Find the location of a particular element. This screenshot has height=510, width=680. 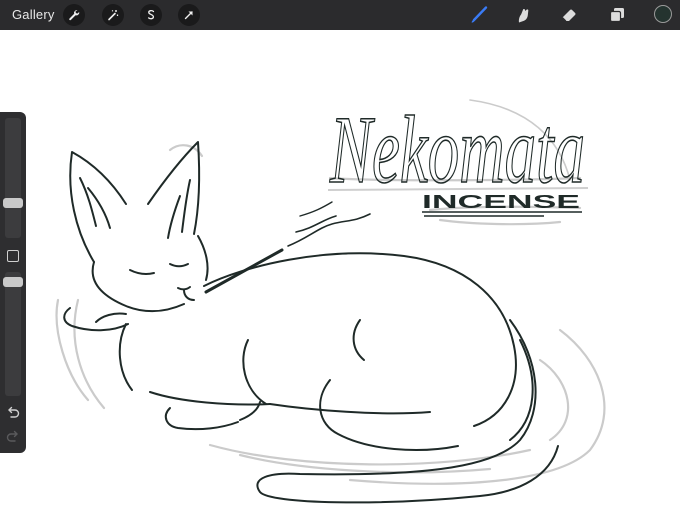

selection-icon is located at coordinates (151, 15).